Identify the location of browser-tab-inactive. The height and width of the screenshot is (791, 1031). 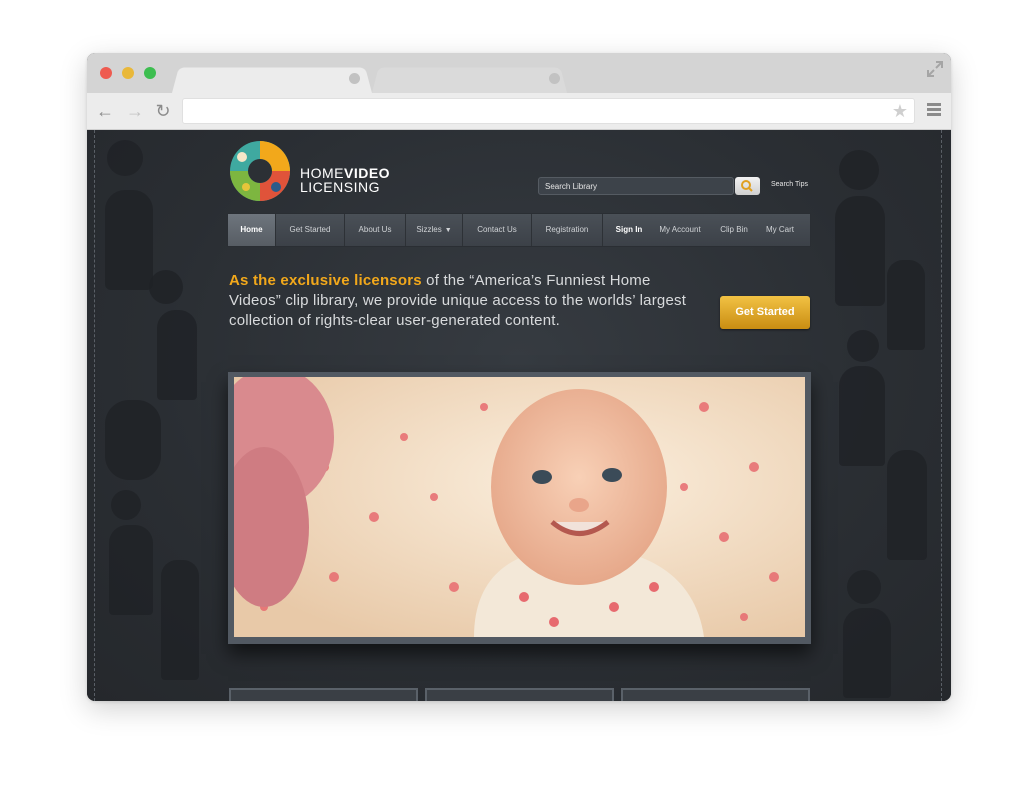
(469, 80).